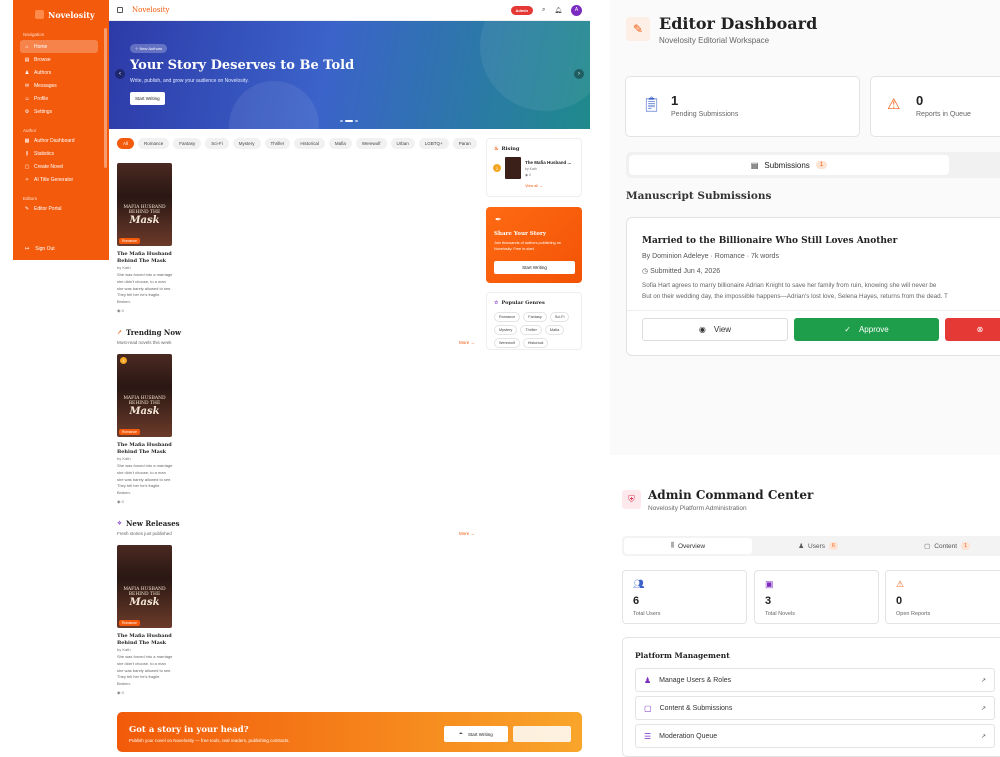  I want to click on genre-chip: All, so click(126, 143).